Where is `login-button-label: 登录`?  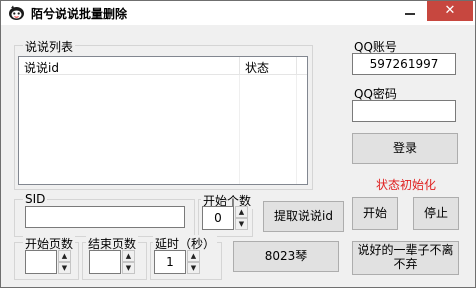
login-button-label: 登录 is located at coordinates (404, 147).